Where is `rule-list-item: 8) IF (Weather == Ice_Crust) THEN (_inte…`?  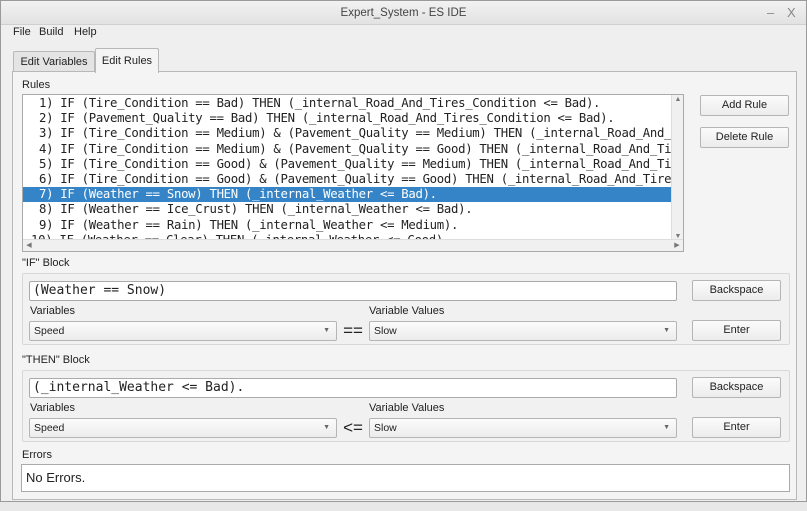
rule-list-item: 8) IF (Weather == Ice_Crust) THEN (_inte… is located at coordinates (348, 209).